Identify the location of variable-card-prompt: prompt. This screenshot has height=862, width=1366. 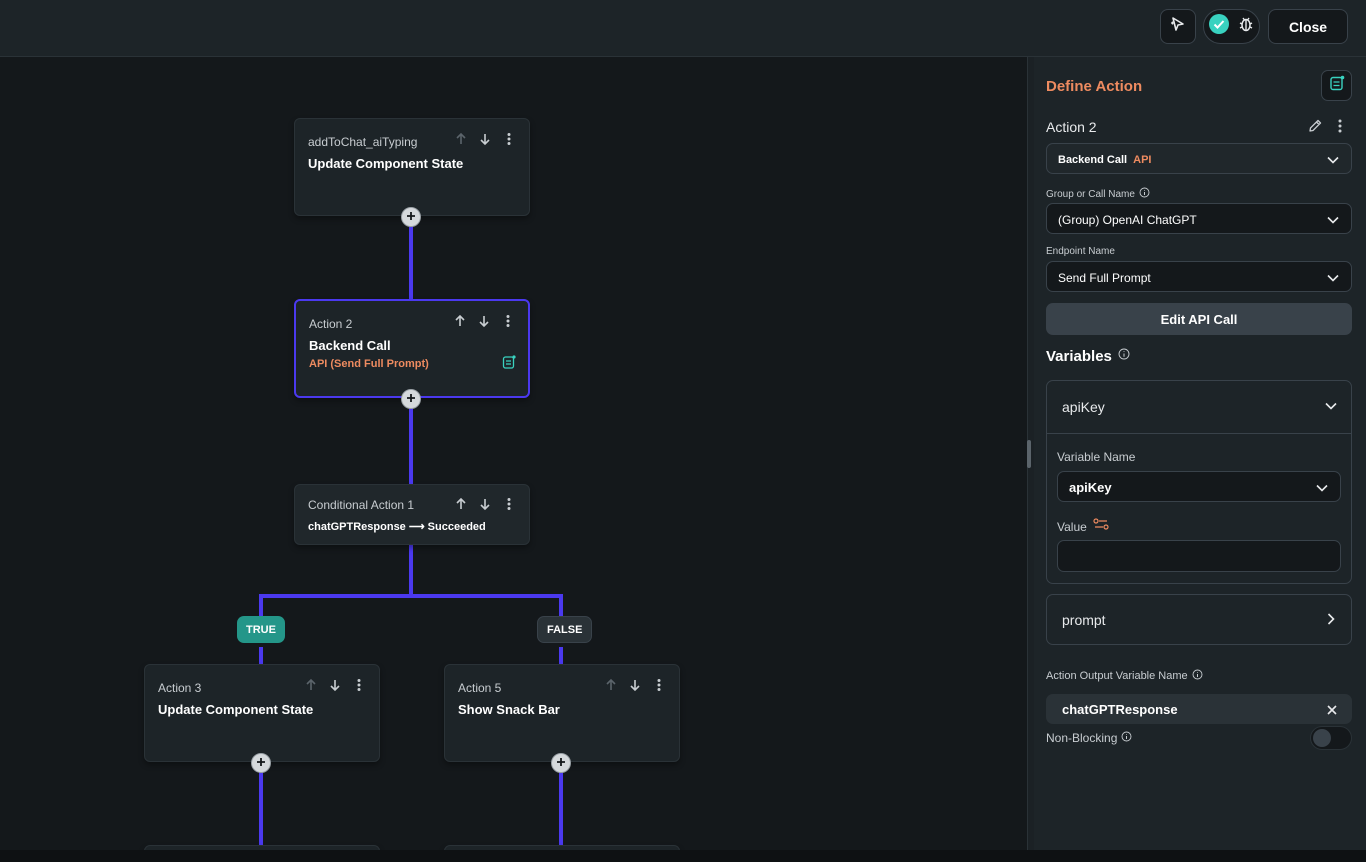
(1199, 619).